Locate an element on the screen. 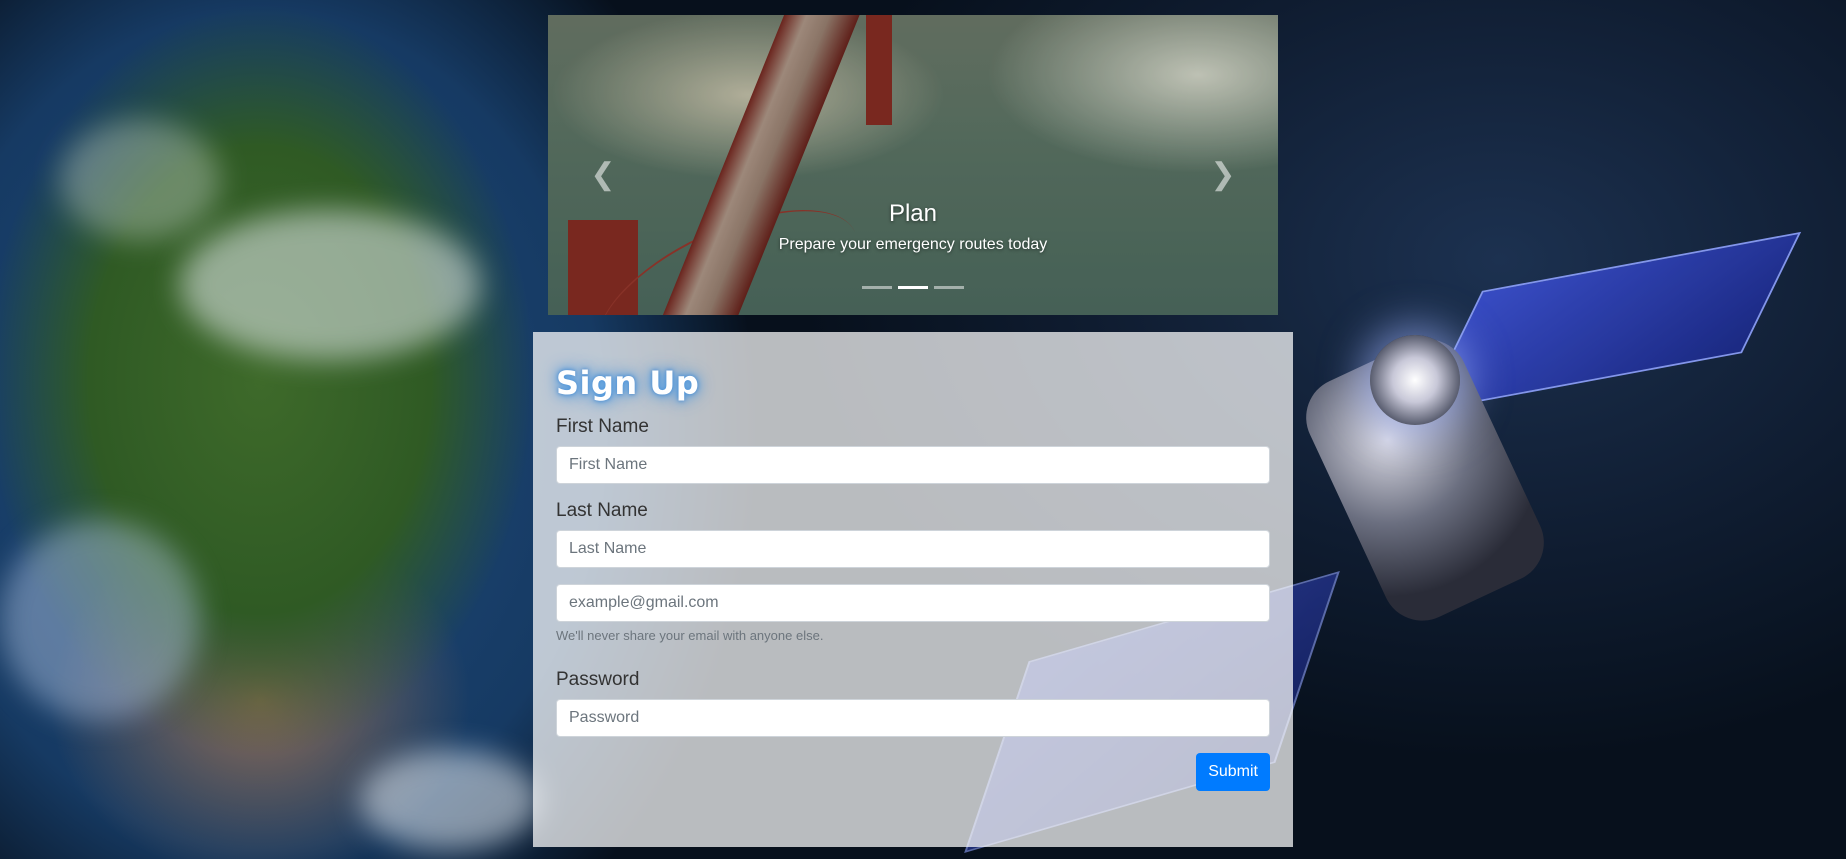  last-name-label: Last Name is located at coordinates (602, 510).